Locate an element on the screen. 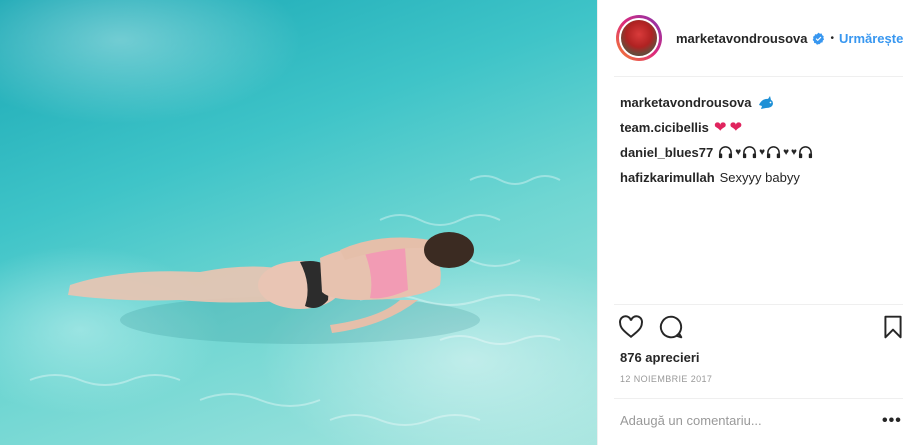 This screenshot has width=923, height=445. follow-button: Urmărește is located at coordinates (871, 38).